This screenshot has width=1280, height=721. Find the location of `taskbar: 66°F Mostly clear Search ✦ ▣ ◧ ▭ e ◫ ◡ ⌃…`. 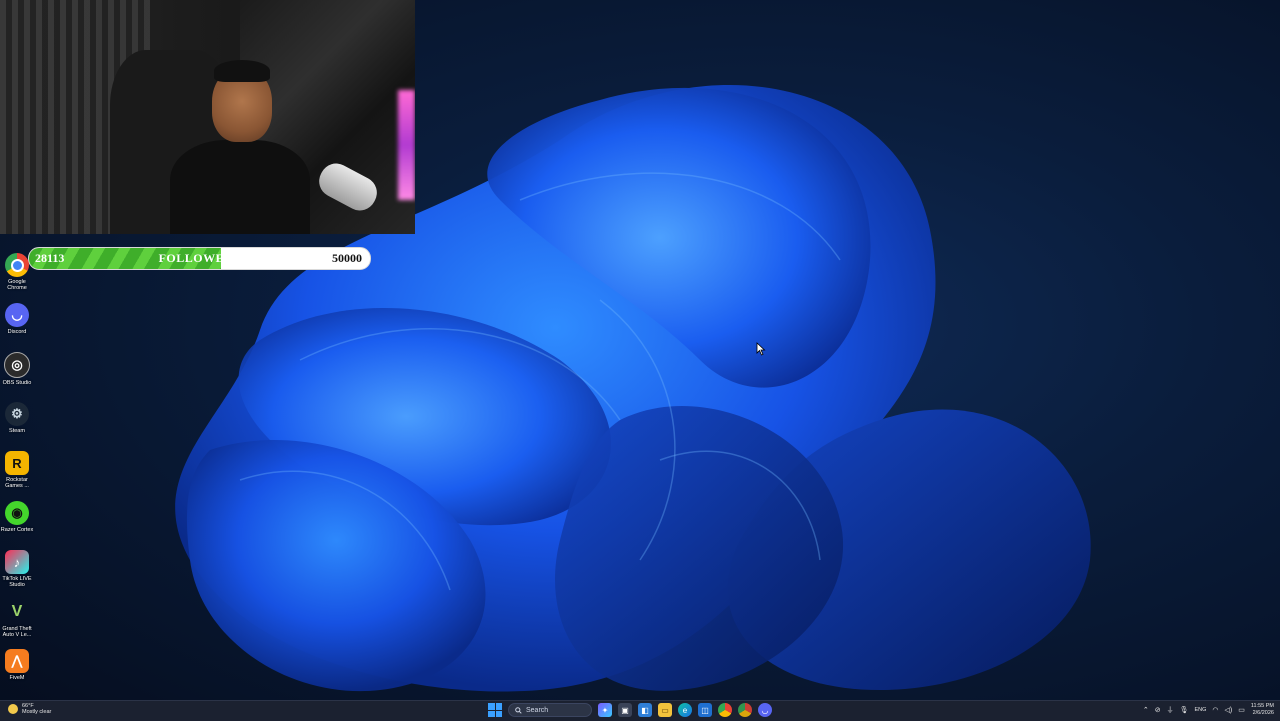

taskbar: 66°F Mostly clear Search ✦ ▣ ◧ ▭ e ◫ ◡ ⌃… is located at coordinates (640, 710).